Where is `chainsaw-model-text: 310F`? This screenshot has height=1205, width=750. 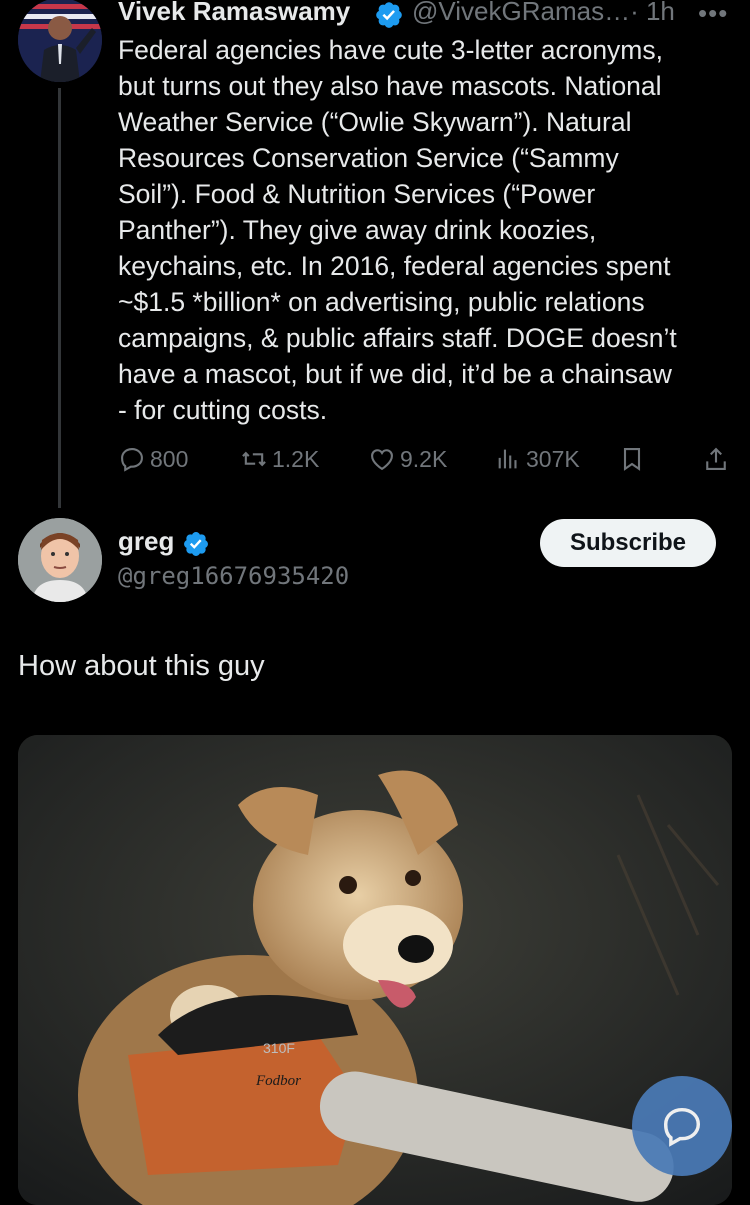 chainsaw-model-text: 310F is located at coordinates (279, 1048).